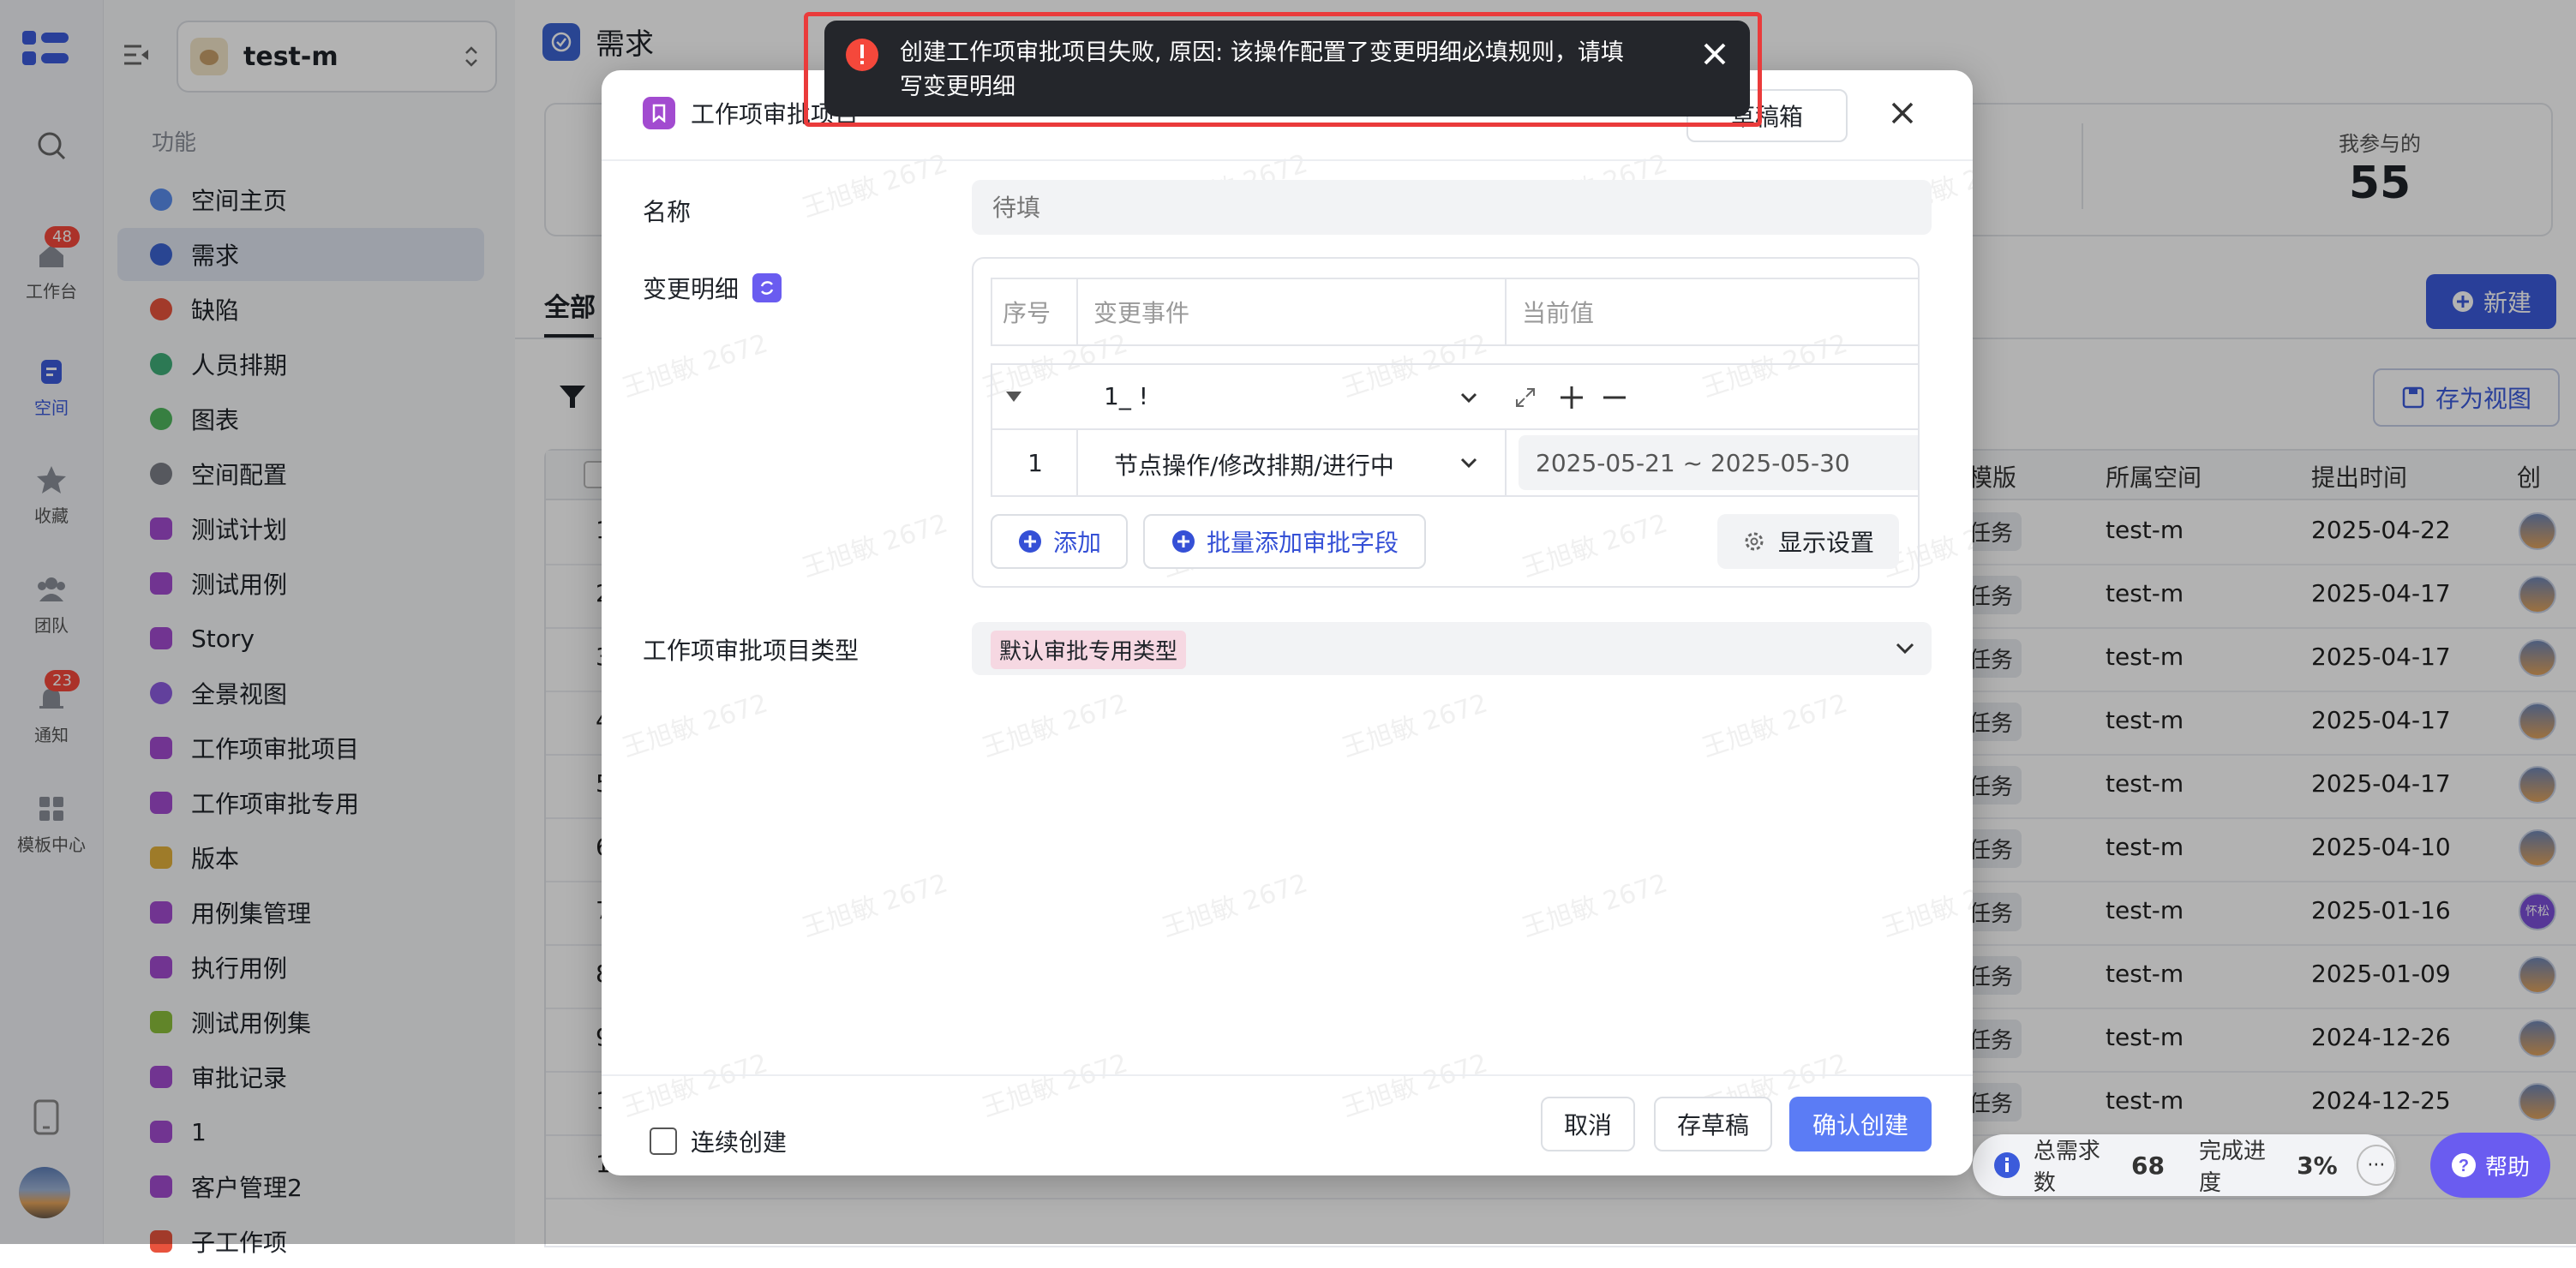 The image size is (2576, 1268). Describe the element at coordinates (667, 212) in the screenshot. I see `name-label: 名称` at that location.